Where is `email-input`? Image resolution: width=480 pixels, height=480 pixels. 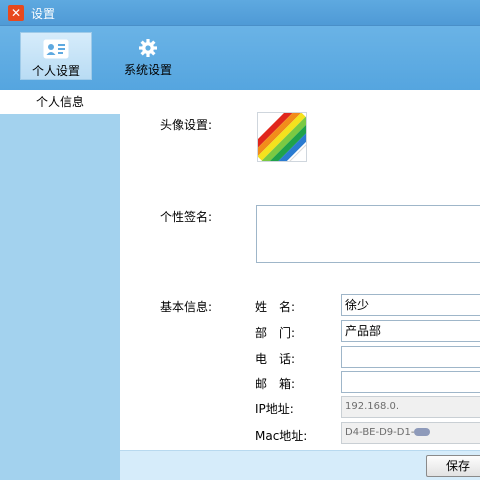 email-input is located at coordinates (410, 382).